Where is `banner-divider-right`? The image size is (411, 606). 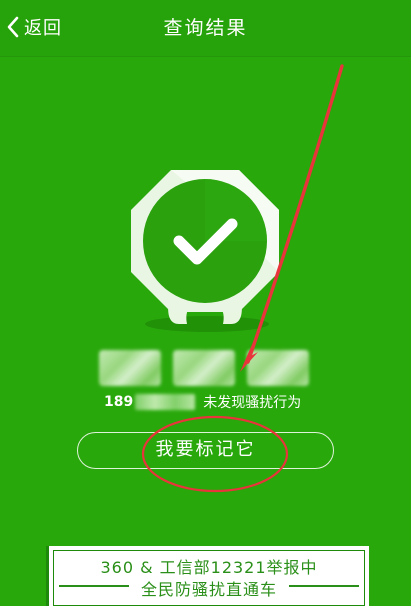 banner-divider-right is located at coordinates (324, 586).